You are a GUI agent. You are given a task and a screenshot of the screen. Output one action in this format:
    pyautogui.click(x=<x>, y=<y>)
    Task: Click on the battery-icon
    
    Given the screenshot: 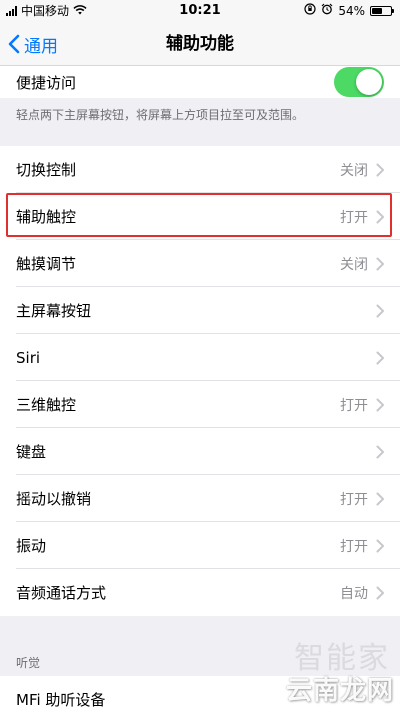 What is the action you would take?
    pyautogui.click(x=382, y=11)
    